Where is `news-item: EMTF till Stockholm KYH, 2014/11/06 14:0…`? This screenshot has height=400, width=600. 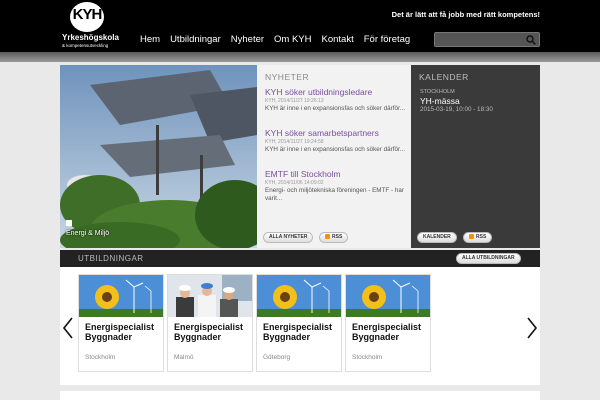 news-item: EMTF till Stockholm KYH, 2014/11/06 14:0… is located at coordinates (336, 186).